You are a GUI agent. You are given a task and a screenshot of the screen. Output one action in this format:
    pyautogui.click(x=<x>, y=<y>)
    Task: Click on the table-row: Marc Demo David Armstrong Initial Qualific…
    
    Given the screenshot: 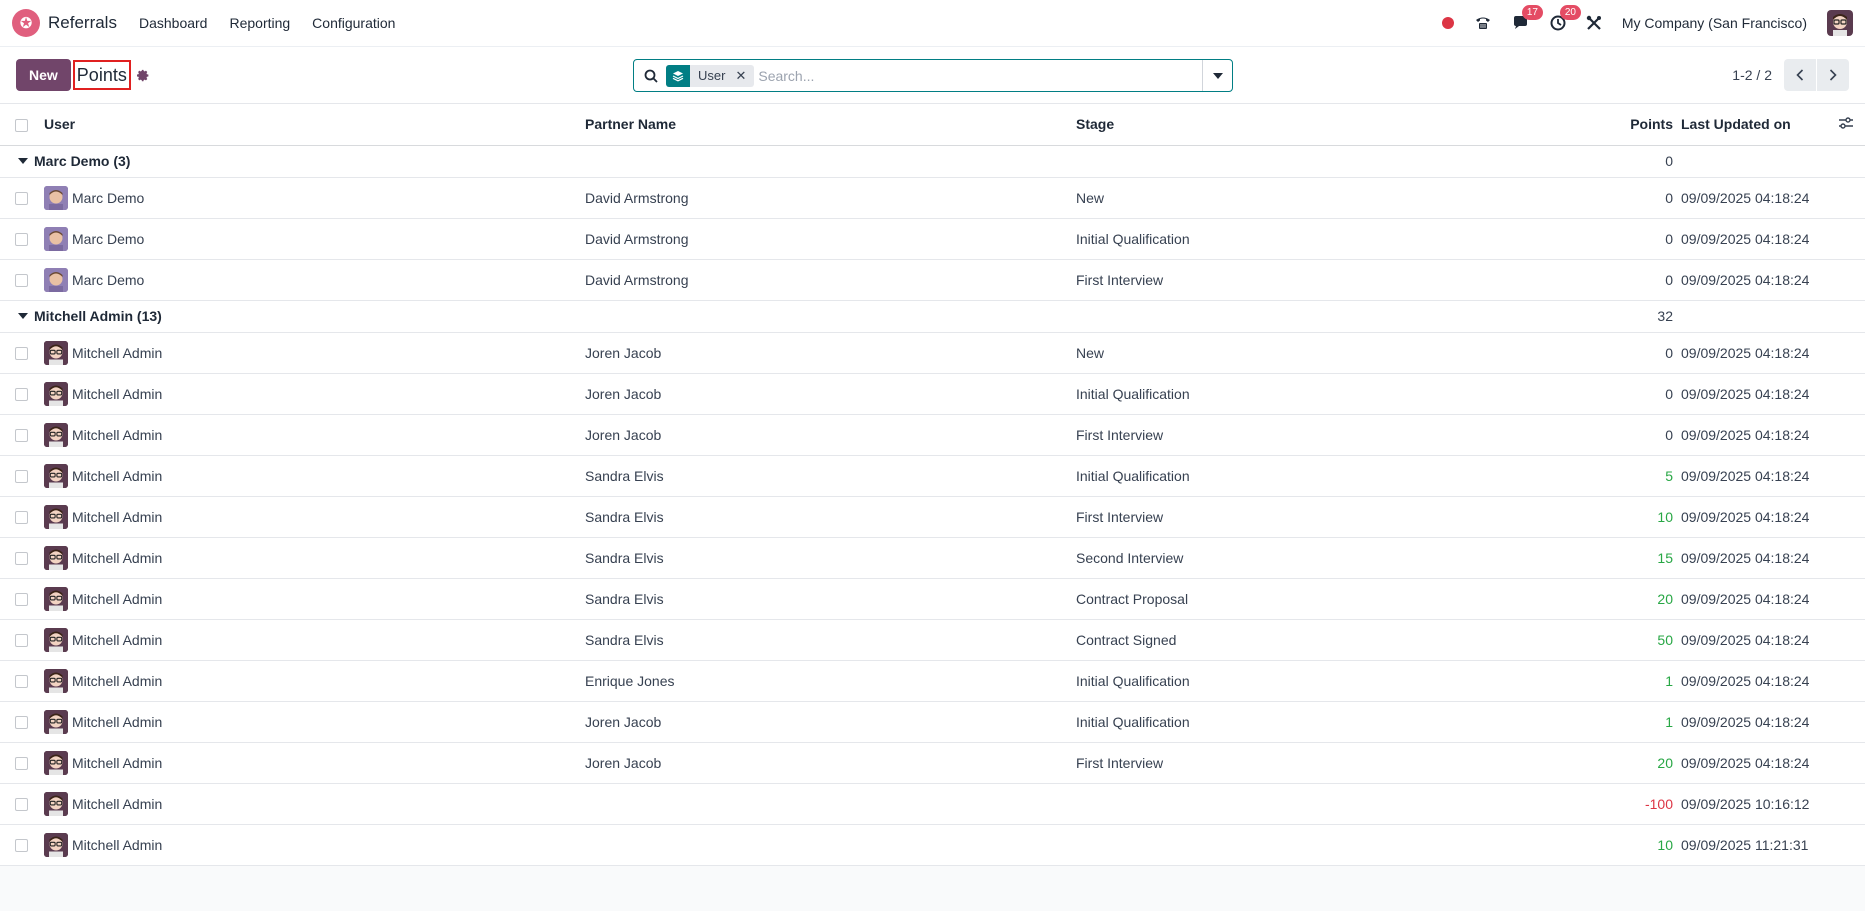 What is the action you would take?
    pyautogui.click(x=932, y=238)
    